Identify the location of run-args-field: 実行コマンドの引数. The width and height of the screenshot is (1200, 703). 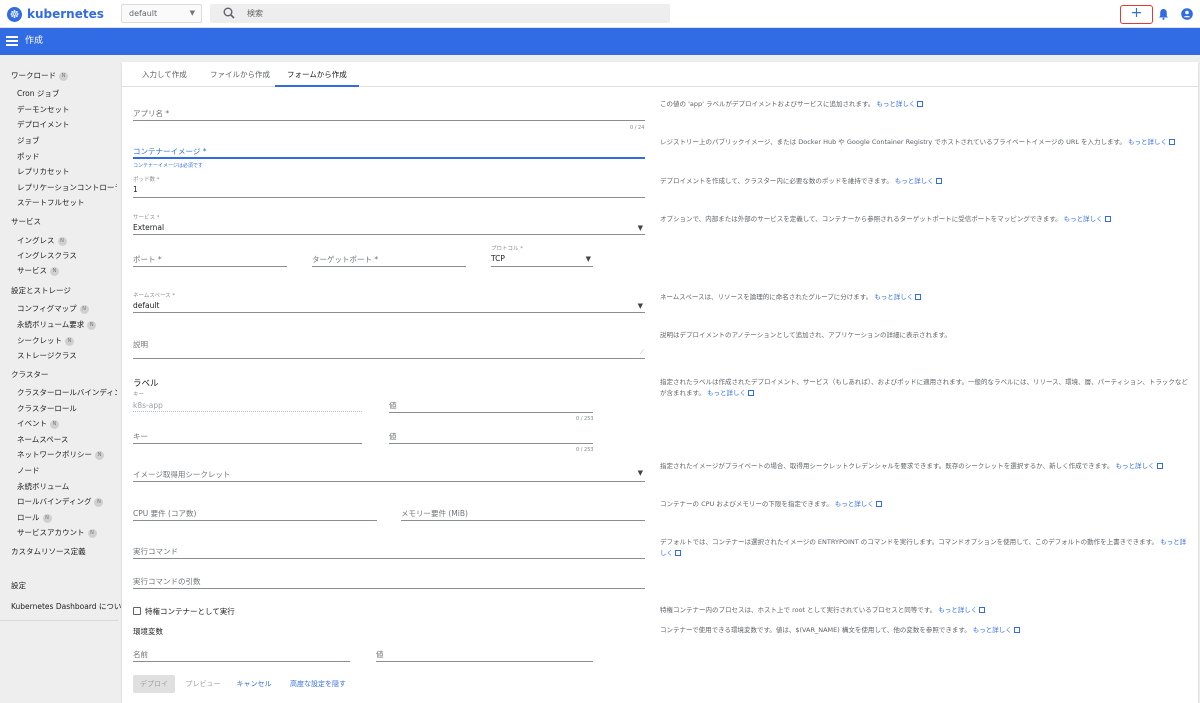
(389, 582).